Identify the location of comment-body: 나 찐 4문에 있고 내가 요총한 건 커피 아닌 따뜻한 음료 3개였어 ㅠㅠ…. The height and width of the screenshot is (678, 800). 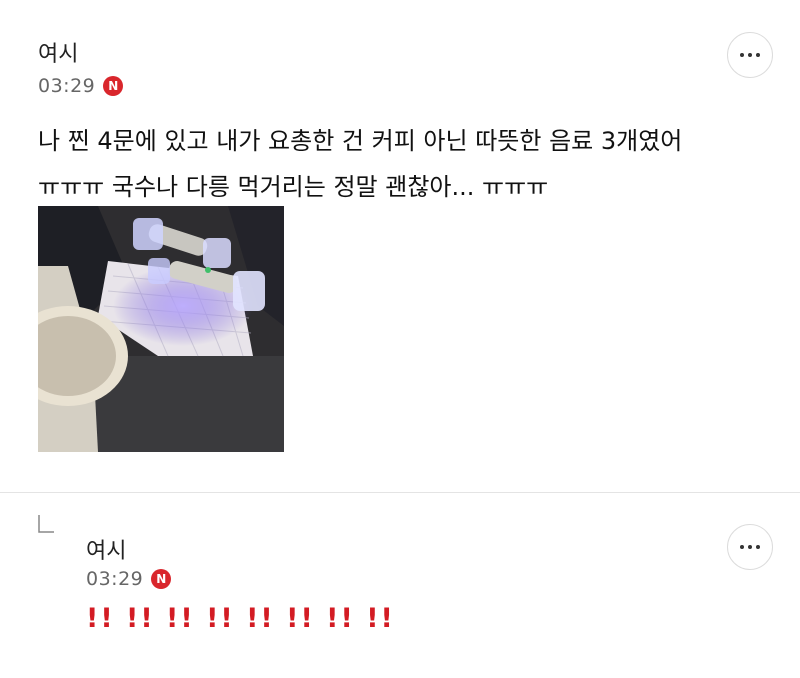
(408, 164).